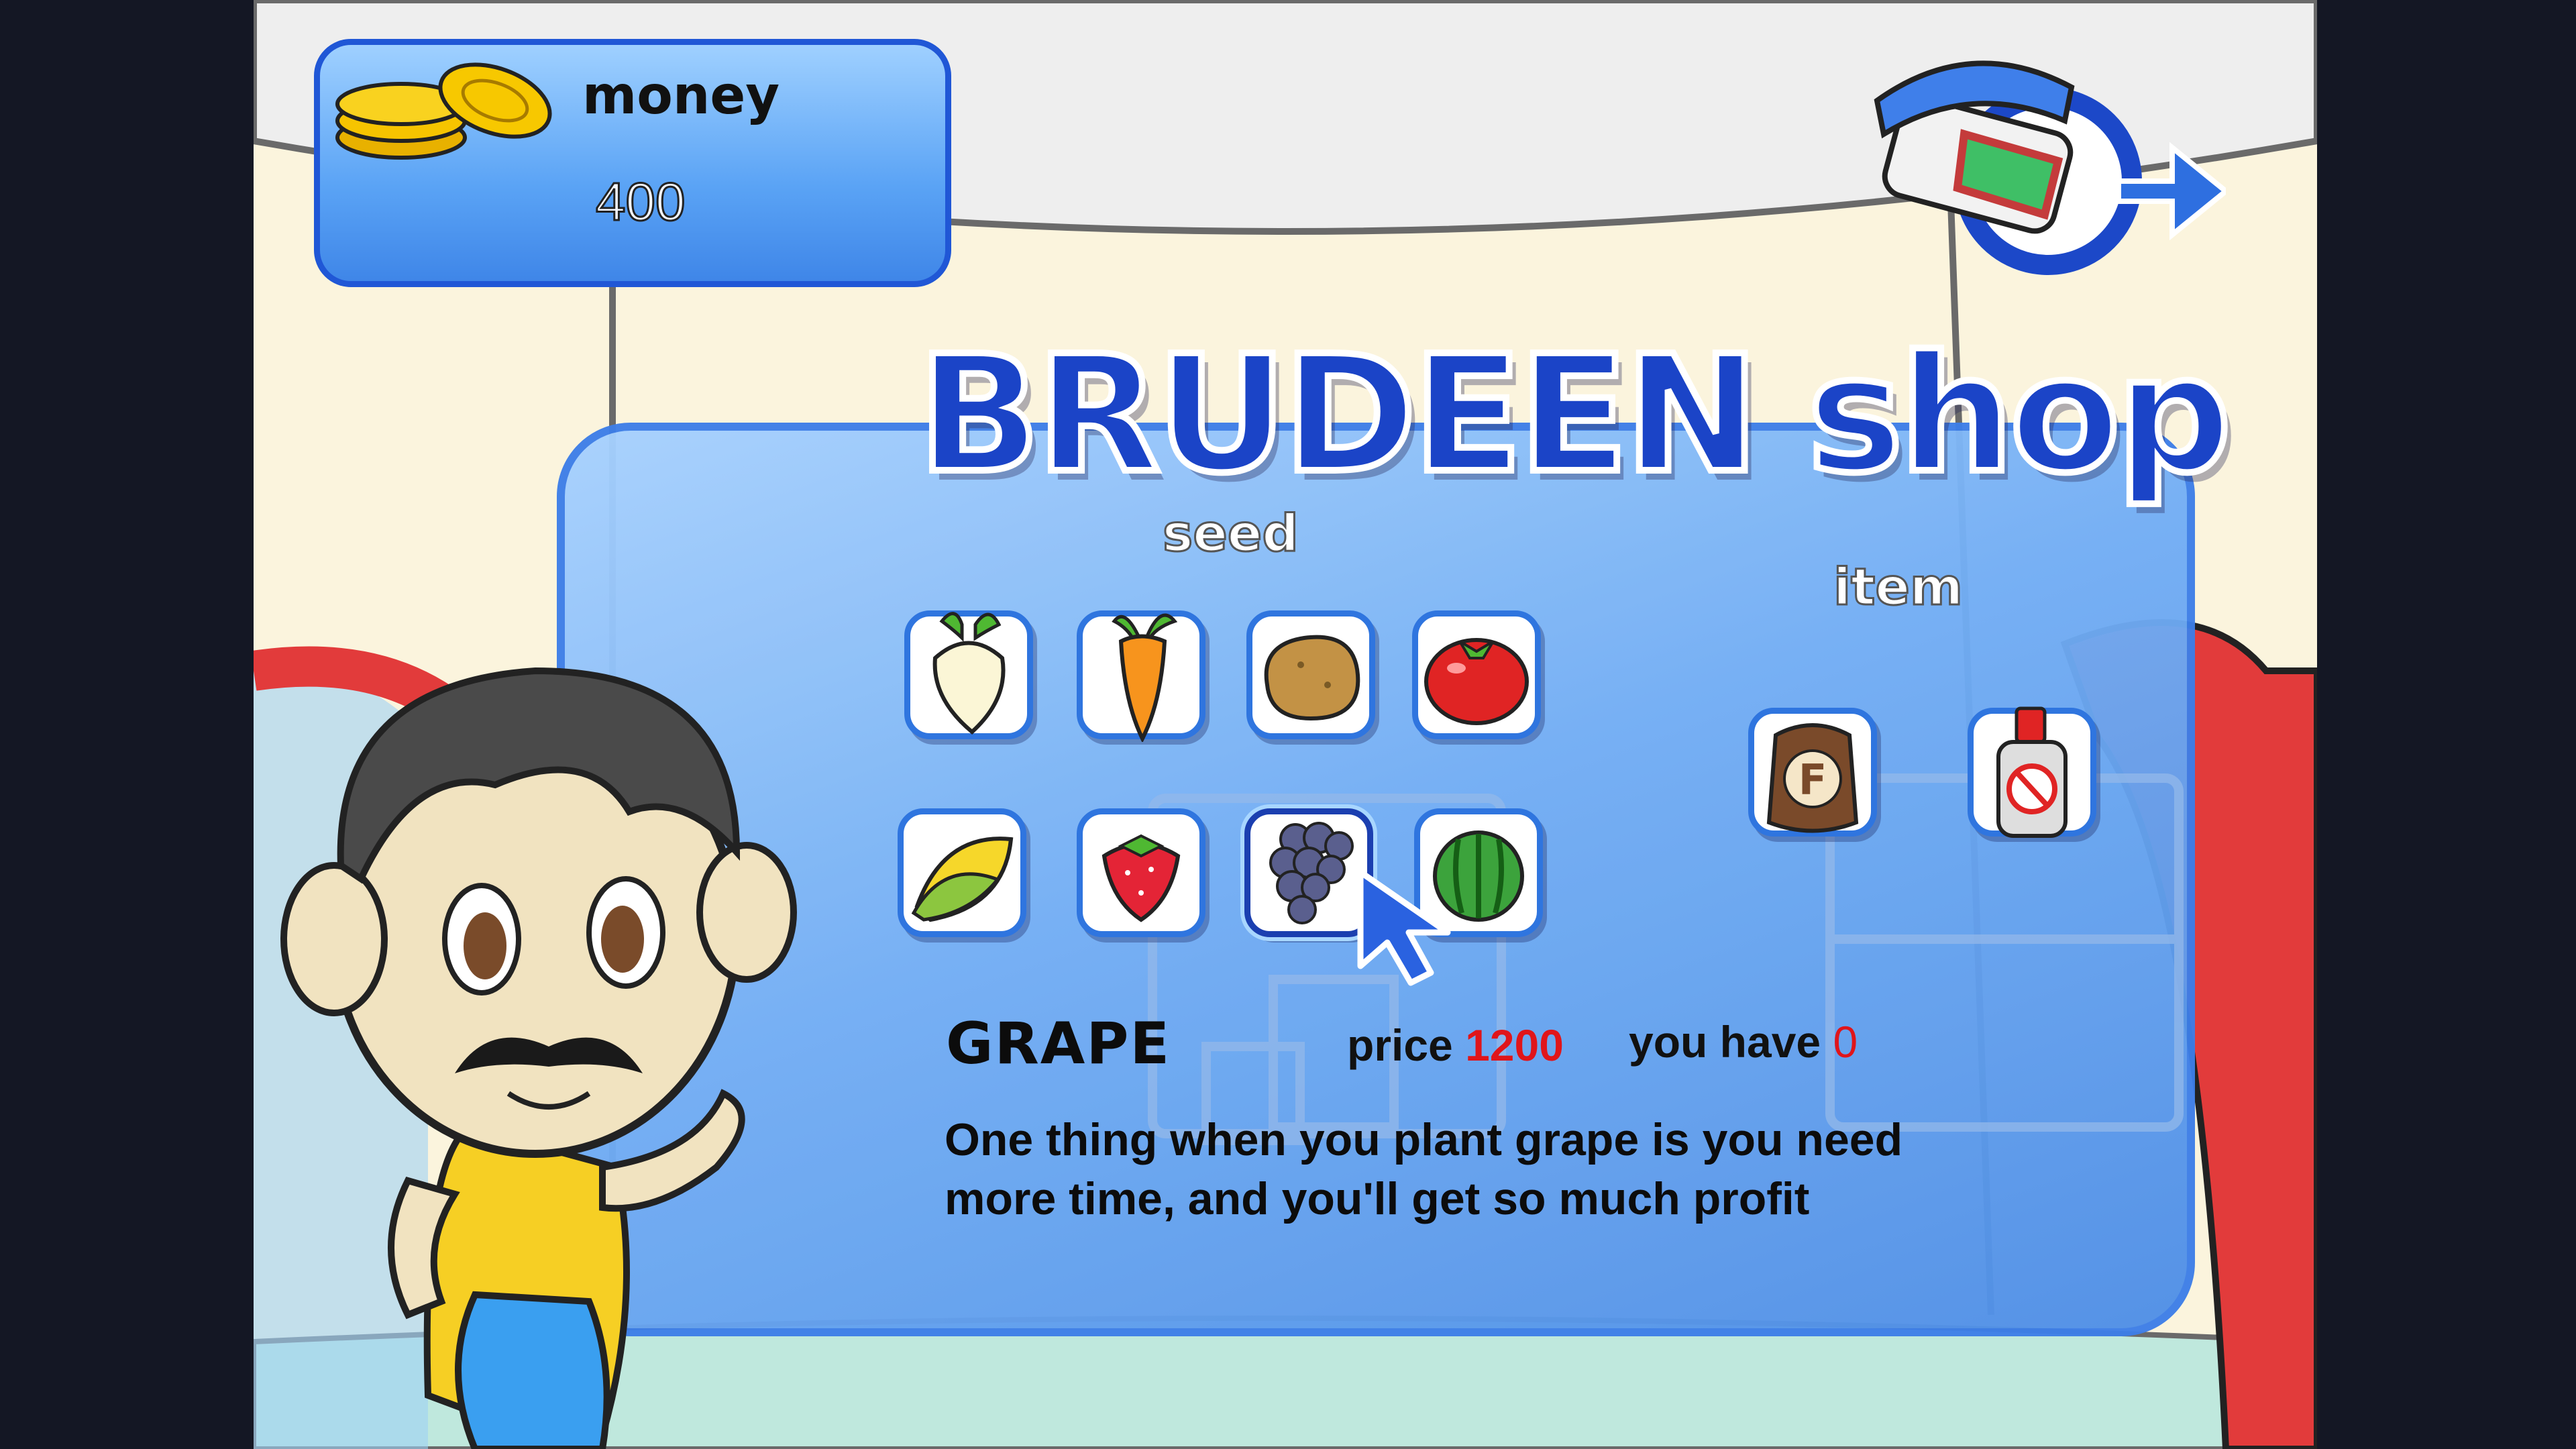  I want to click on exit-shop-button, so click(2045, 154).